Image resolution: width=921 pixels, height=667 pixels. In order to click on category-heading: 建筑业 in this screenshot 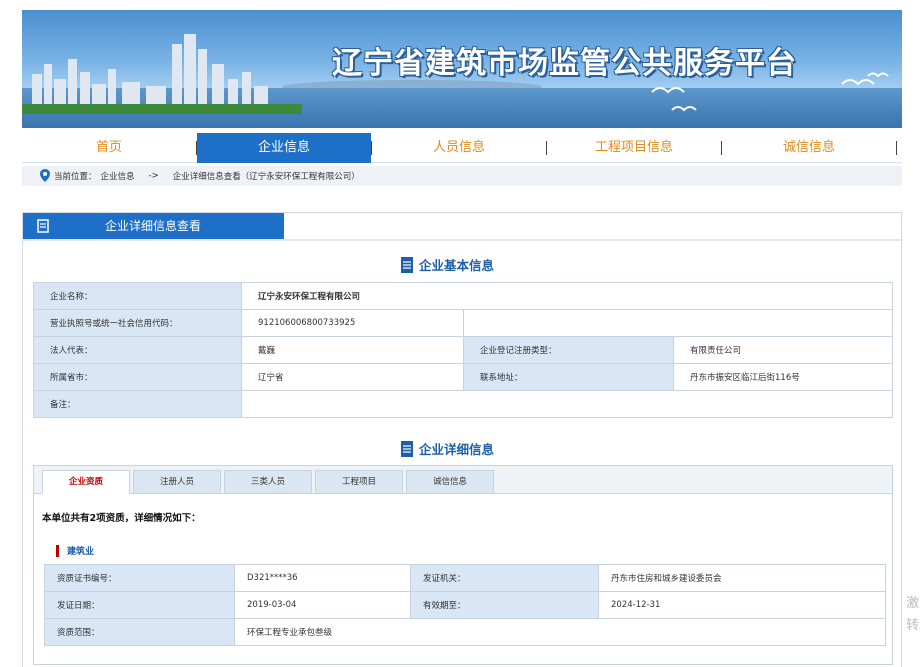, I will do `click(75, 550)`.